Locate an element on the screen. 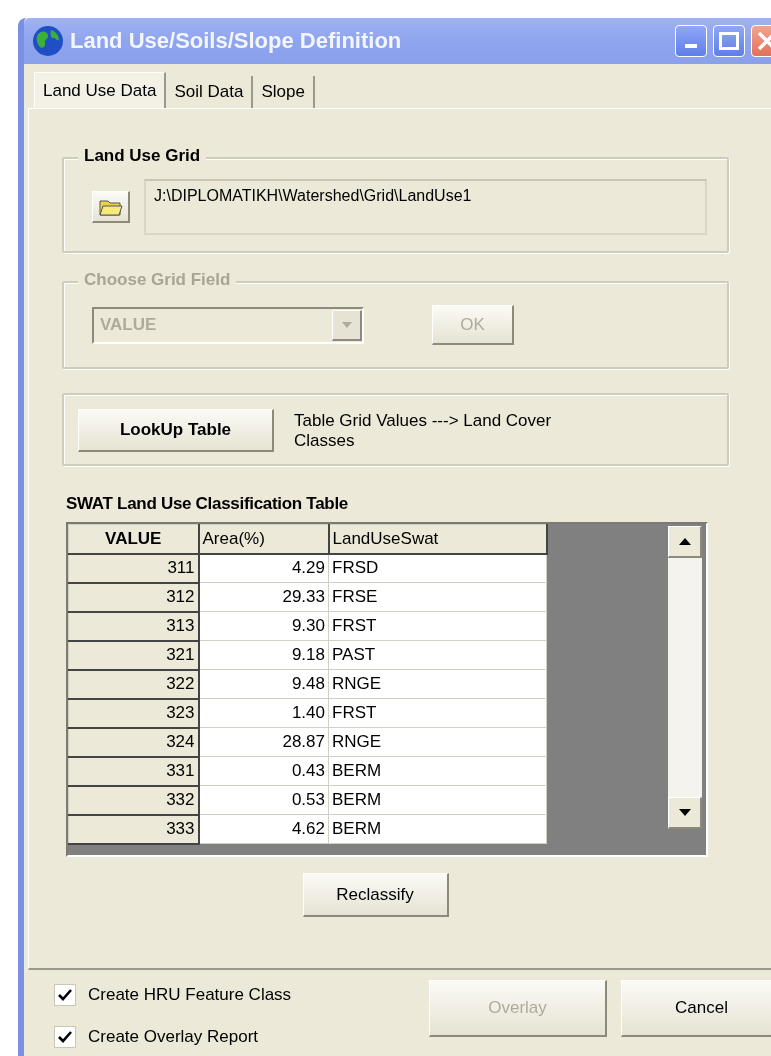 The height and width of the screenshot is (1056, 771). lookup-button: LookUp Table is located at coordinates (176, 430).